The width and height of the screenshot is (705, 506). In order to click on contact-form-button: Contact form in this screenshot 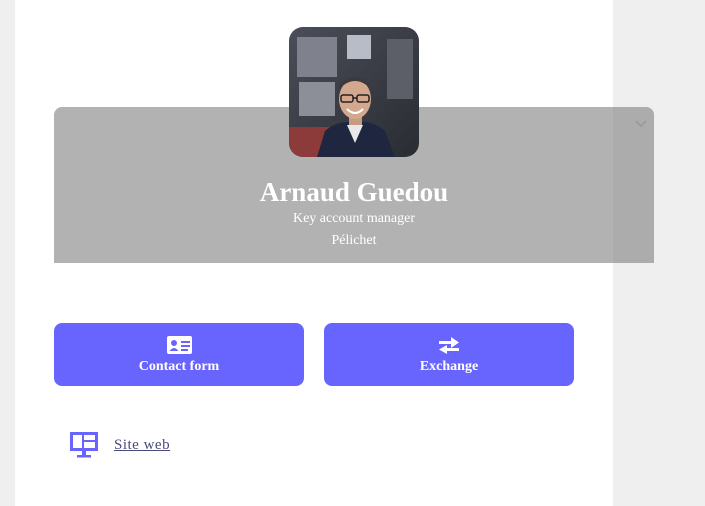, I will do `click(179, 354)`.